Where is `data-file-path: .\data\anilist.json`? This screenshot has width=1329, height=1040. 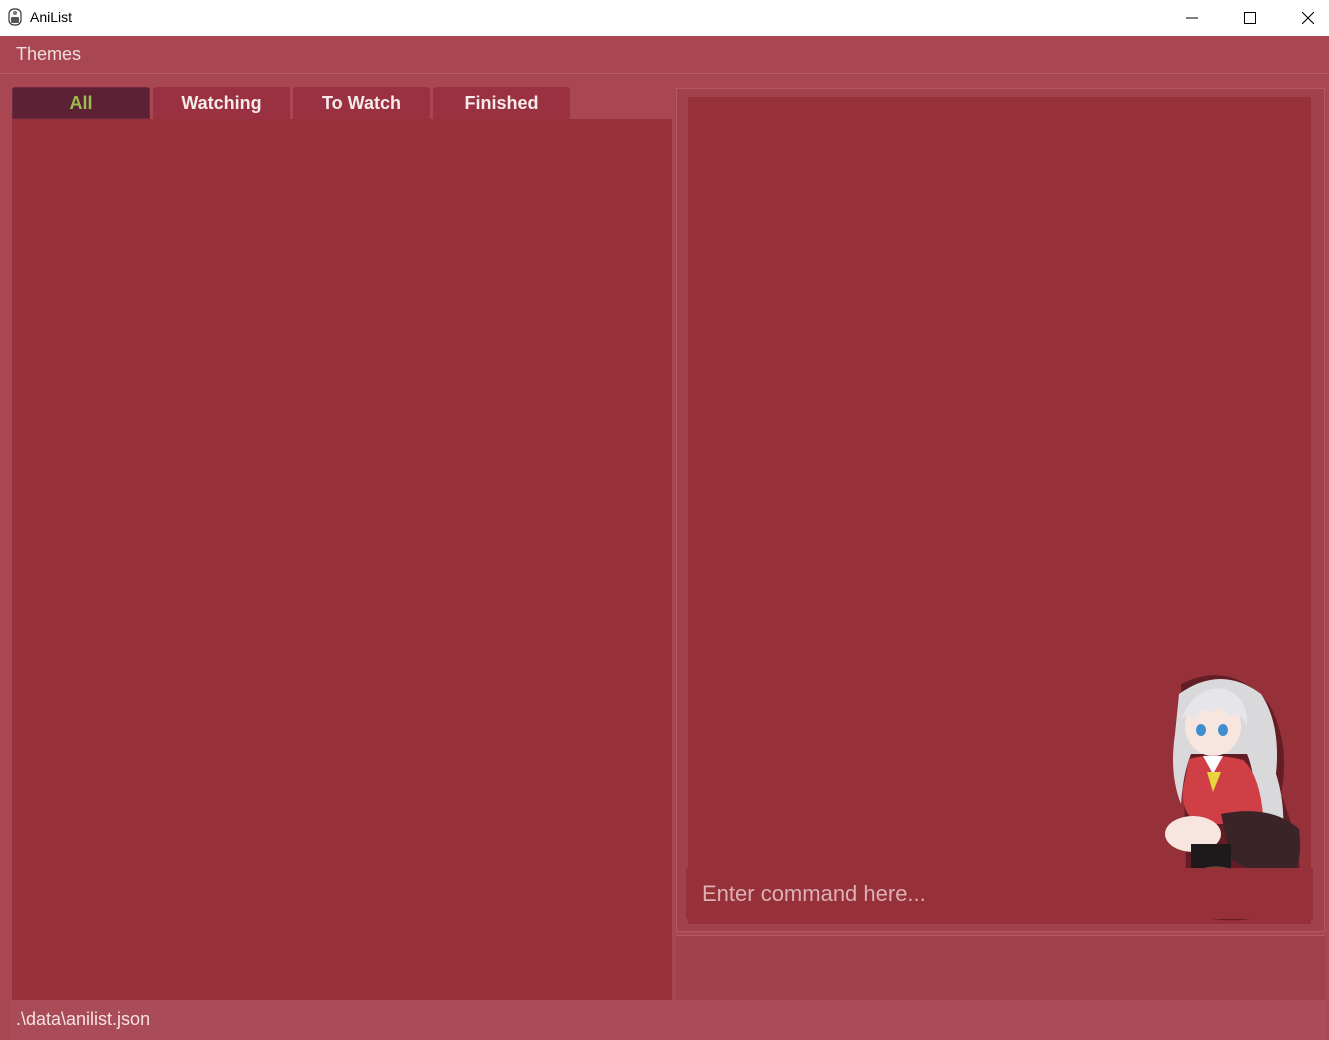 data-file-path: .\data\anilist.json is located at coordinates (83, 1019).